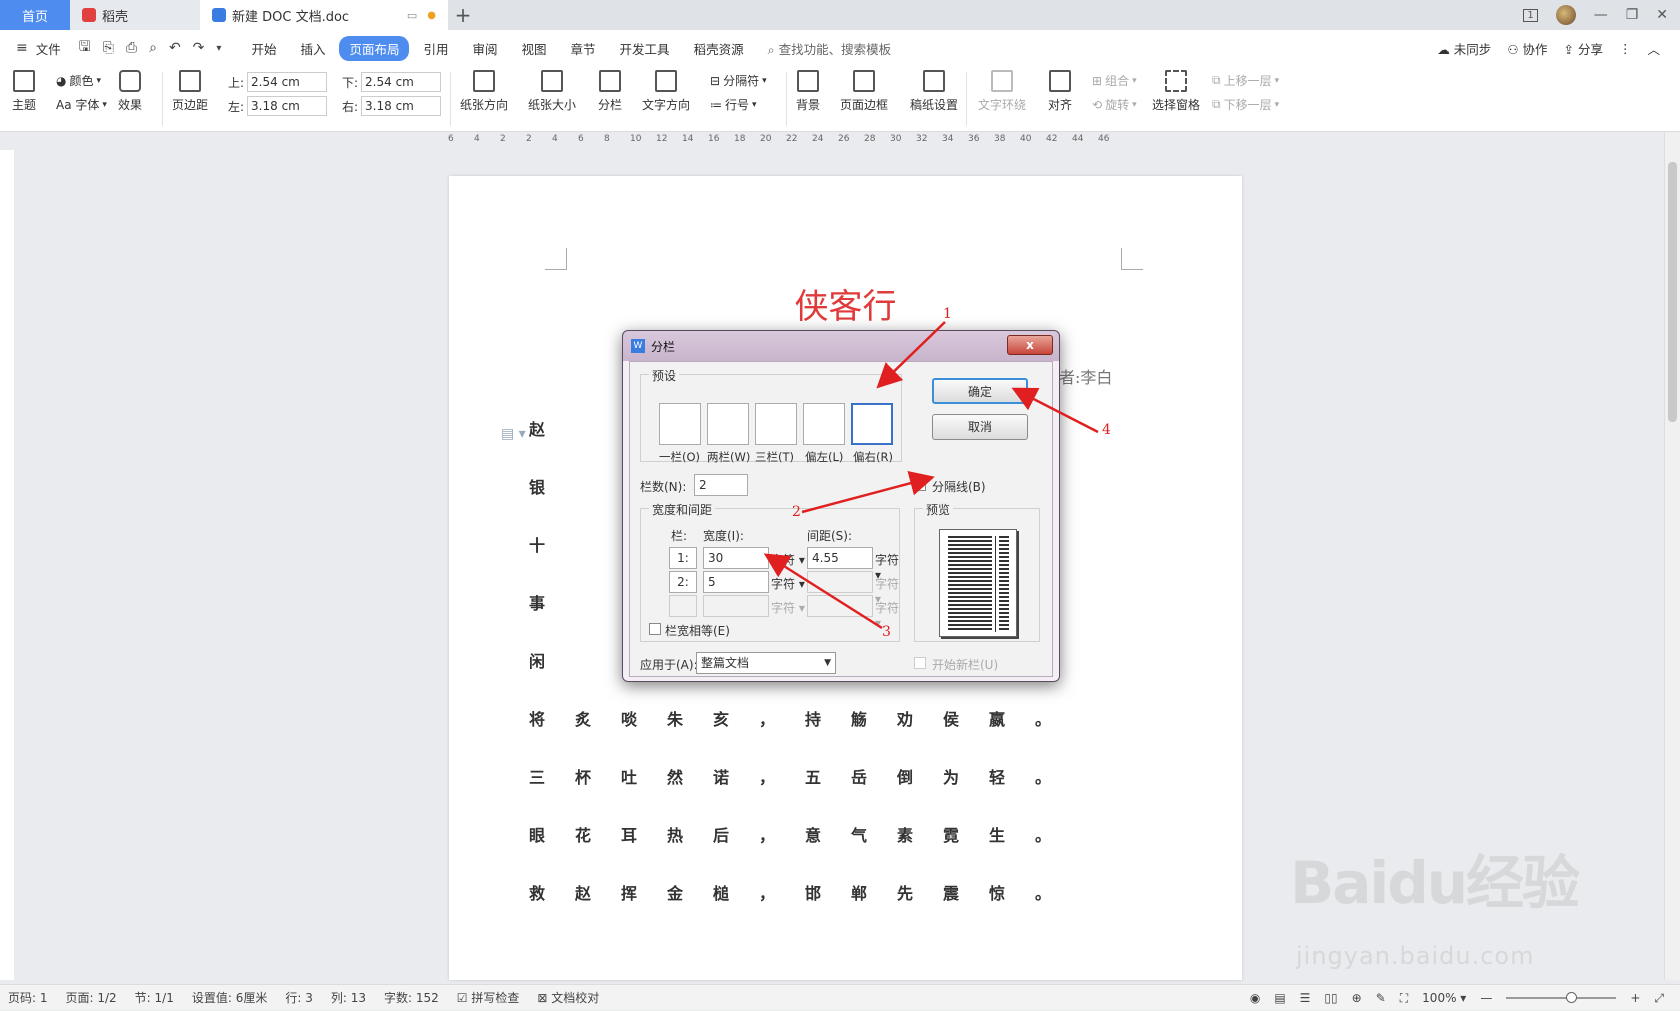  I want to click on pen-icon: ✎, so click(1381, 998).